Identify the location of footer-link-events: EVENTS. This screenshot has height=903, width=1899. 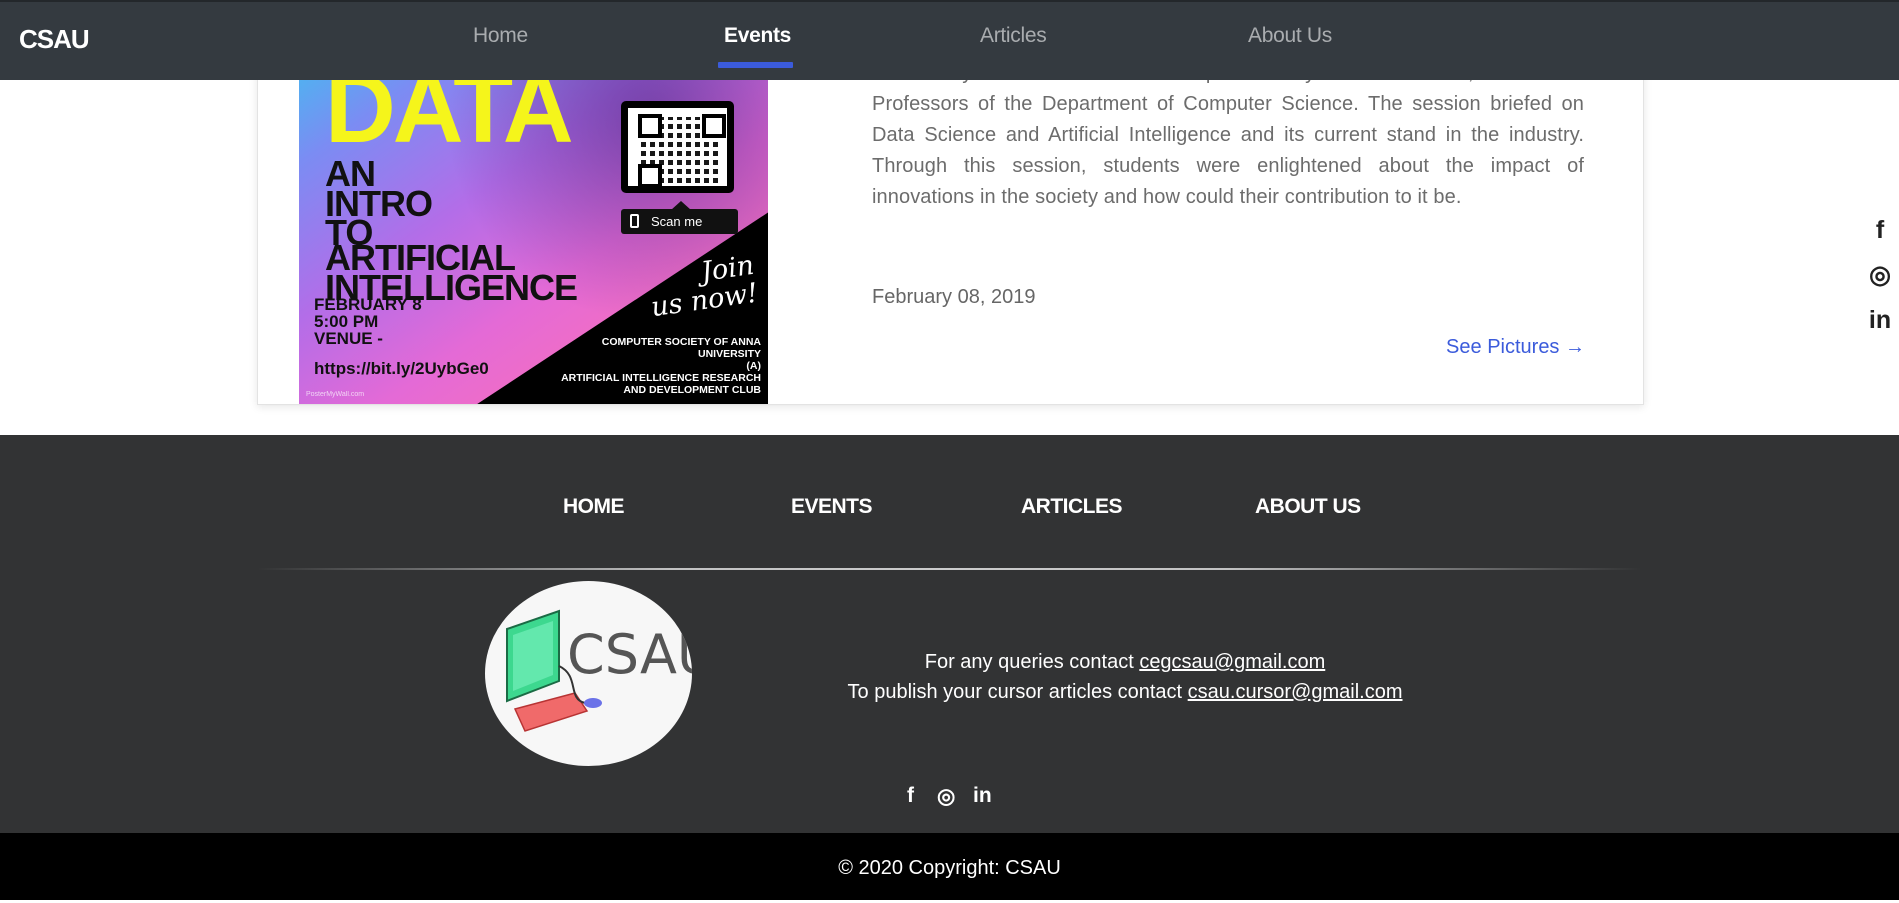
(832, 507).